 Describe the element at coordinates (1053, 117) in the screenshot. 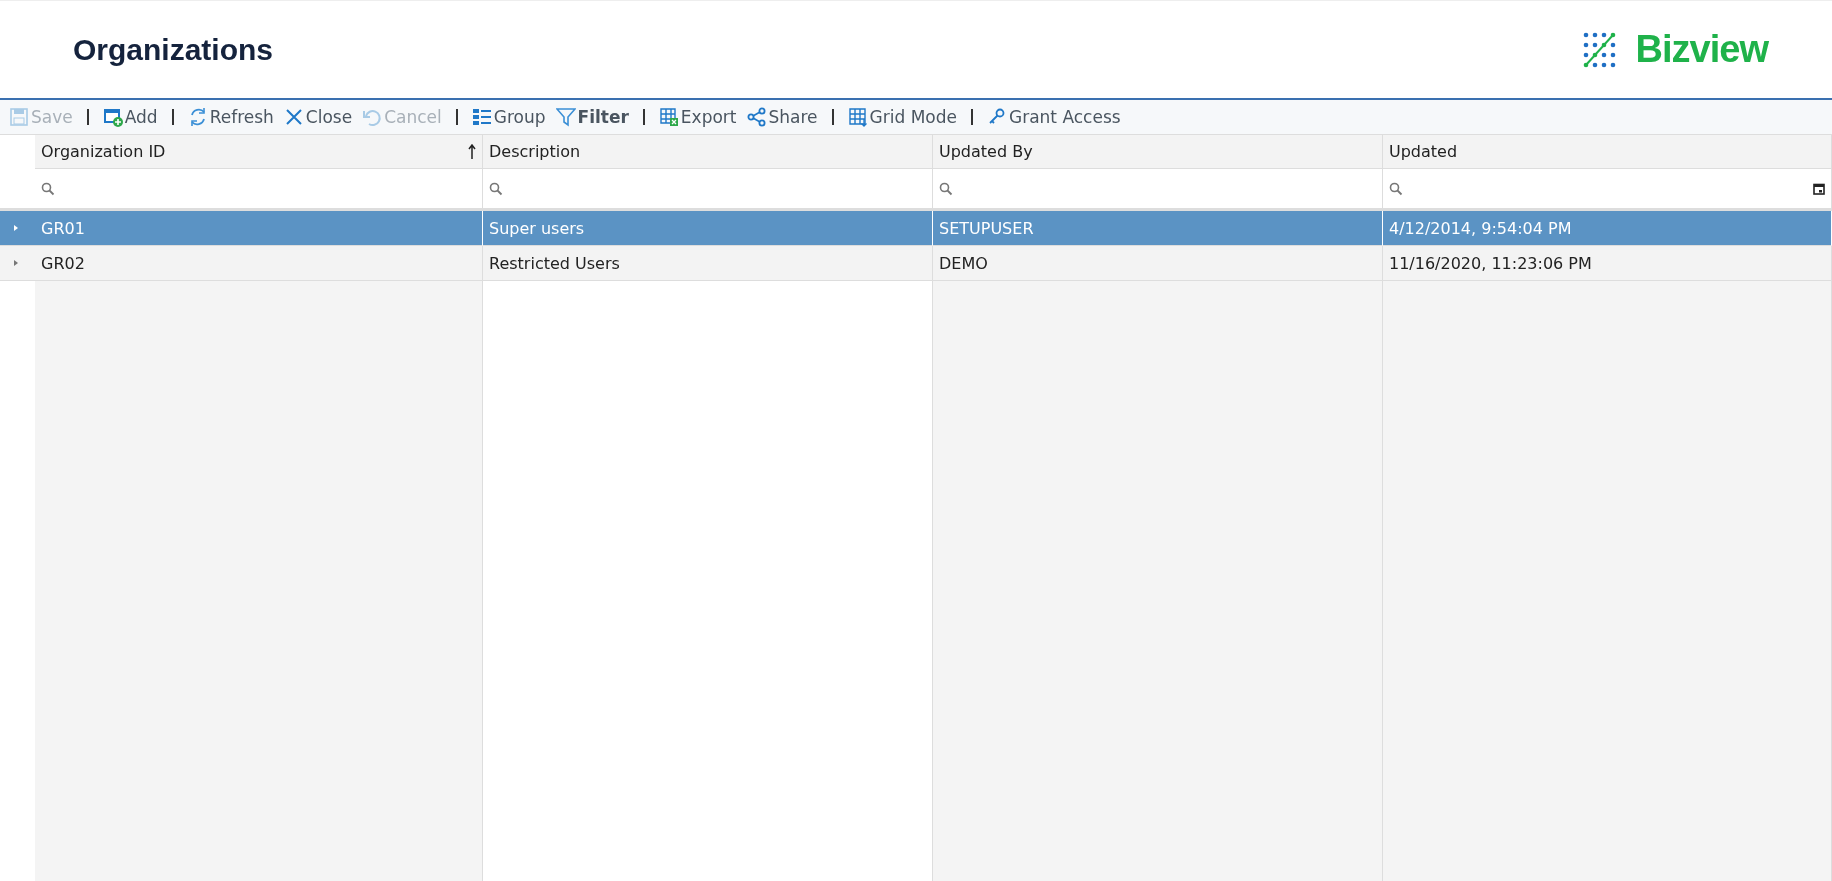

I see `toolbar-button: Grant Access` at that location.